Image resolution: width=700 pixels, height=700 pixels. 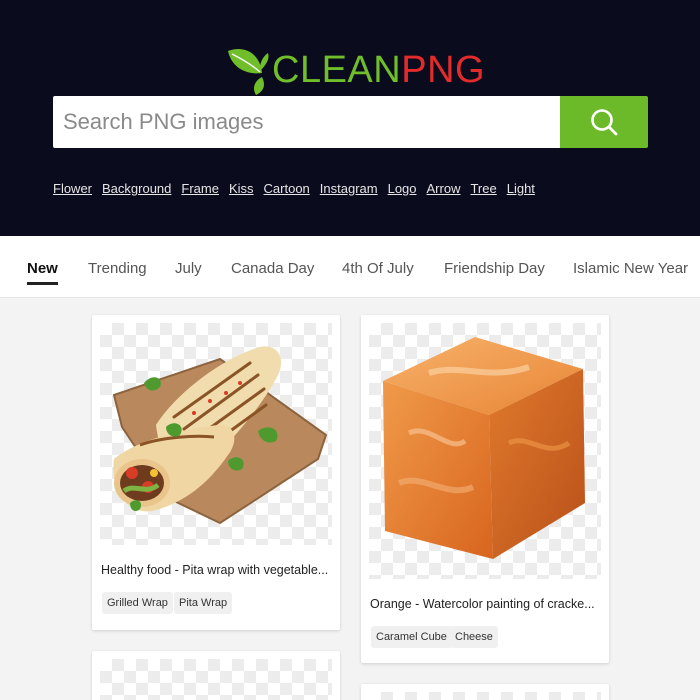 I want to click on tab-new: New, so click(x=42, y=268).